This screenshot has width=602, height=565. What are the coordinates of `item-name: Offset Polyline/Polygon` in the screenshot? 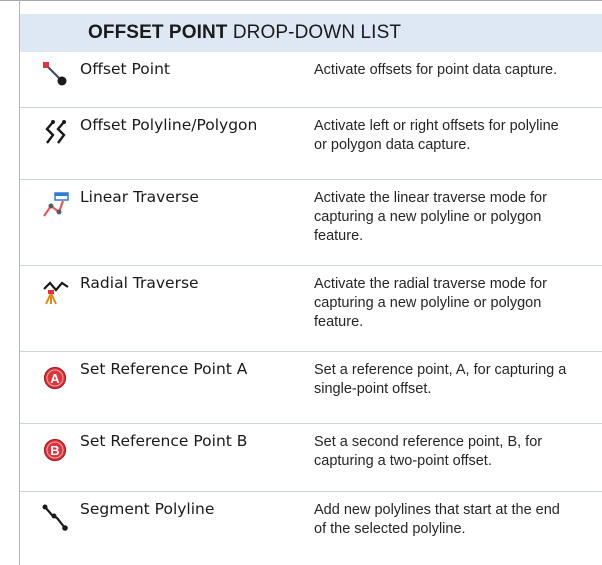 It's located at (169, 125).